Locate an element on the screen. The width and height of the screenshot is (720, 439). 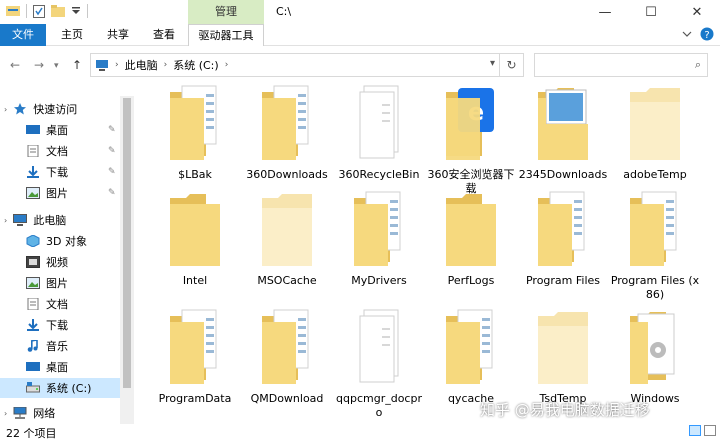
list-item: qqpcmgr_docpro is located at coordinates (379, 364).